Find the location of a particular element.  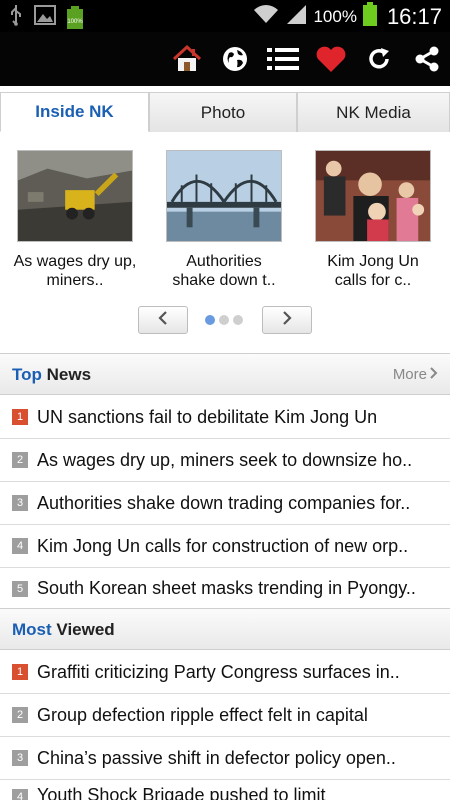

page-dot-active is located at coordinates (210, 320).